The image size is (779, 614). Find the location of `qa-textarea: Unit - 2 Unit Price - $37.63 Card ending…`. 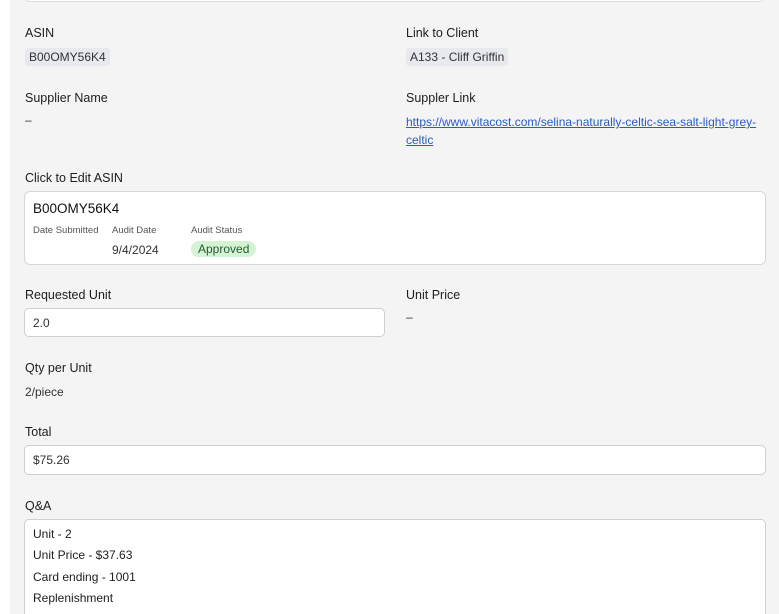

qa-textarea: Unit - 2 Unit Price - $37.63 Card ending… is located at coordinates (395, 566).